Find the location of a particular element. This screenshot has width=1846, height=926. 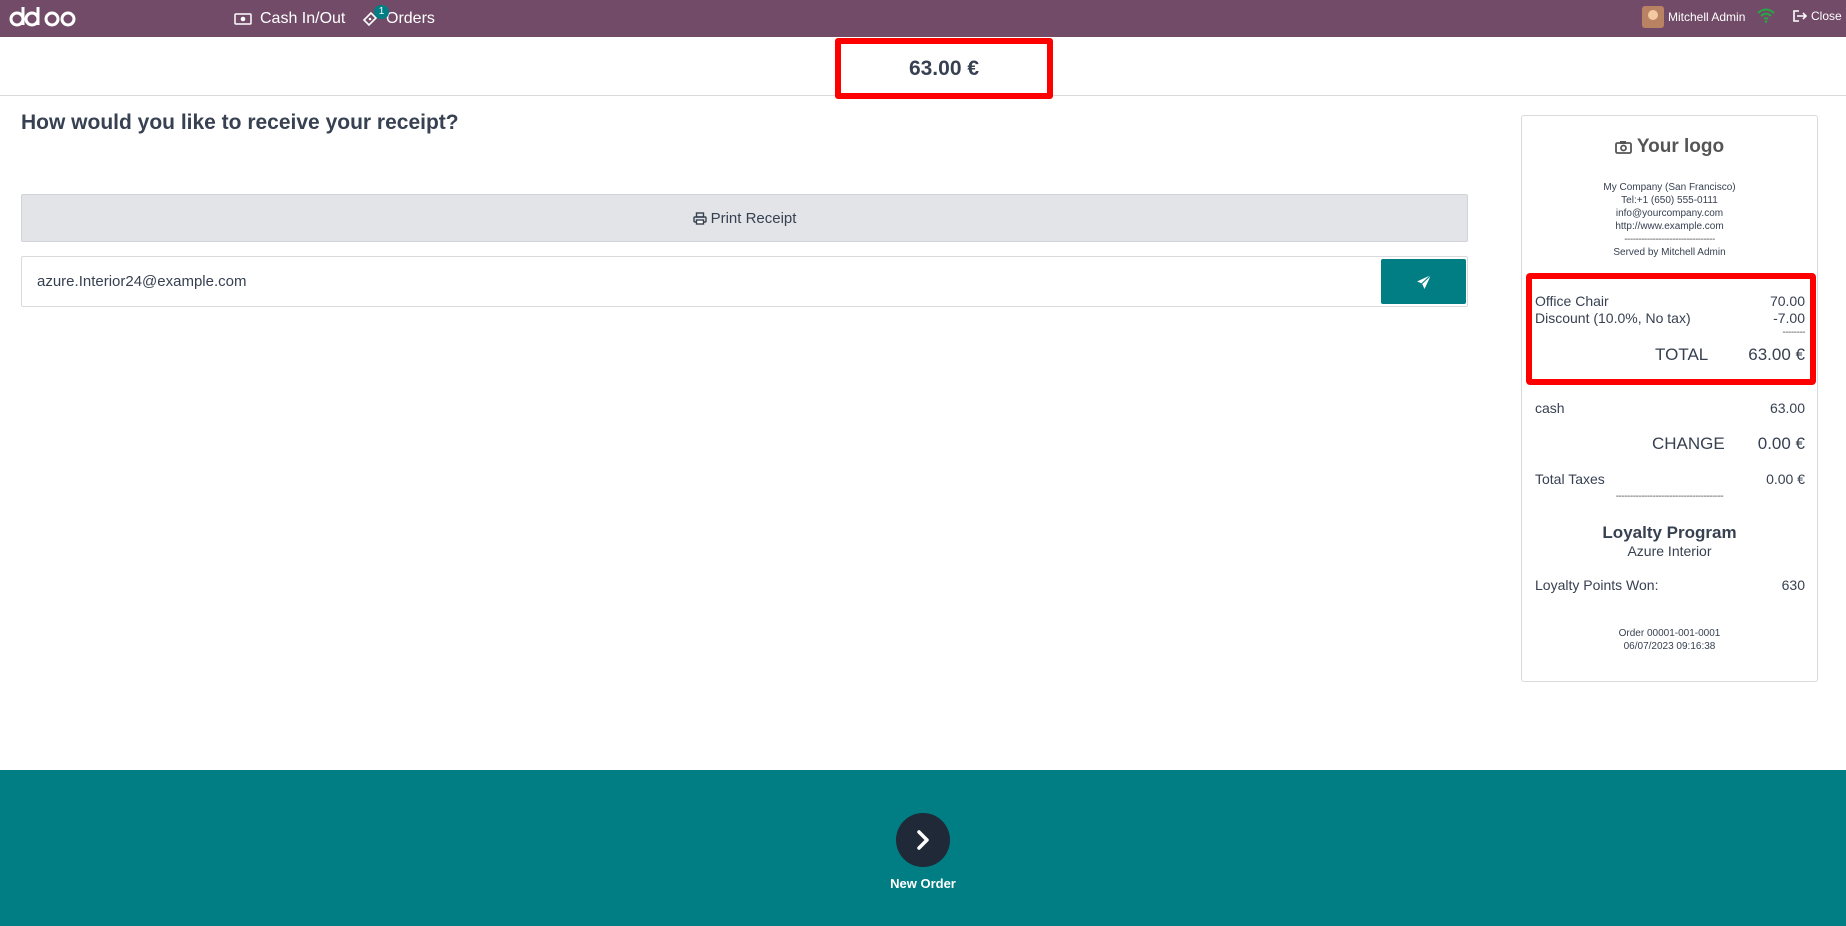

chevron-right-icon is located at coordinates (923, 840).